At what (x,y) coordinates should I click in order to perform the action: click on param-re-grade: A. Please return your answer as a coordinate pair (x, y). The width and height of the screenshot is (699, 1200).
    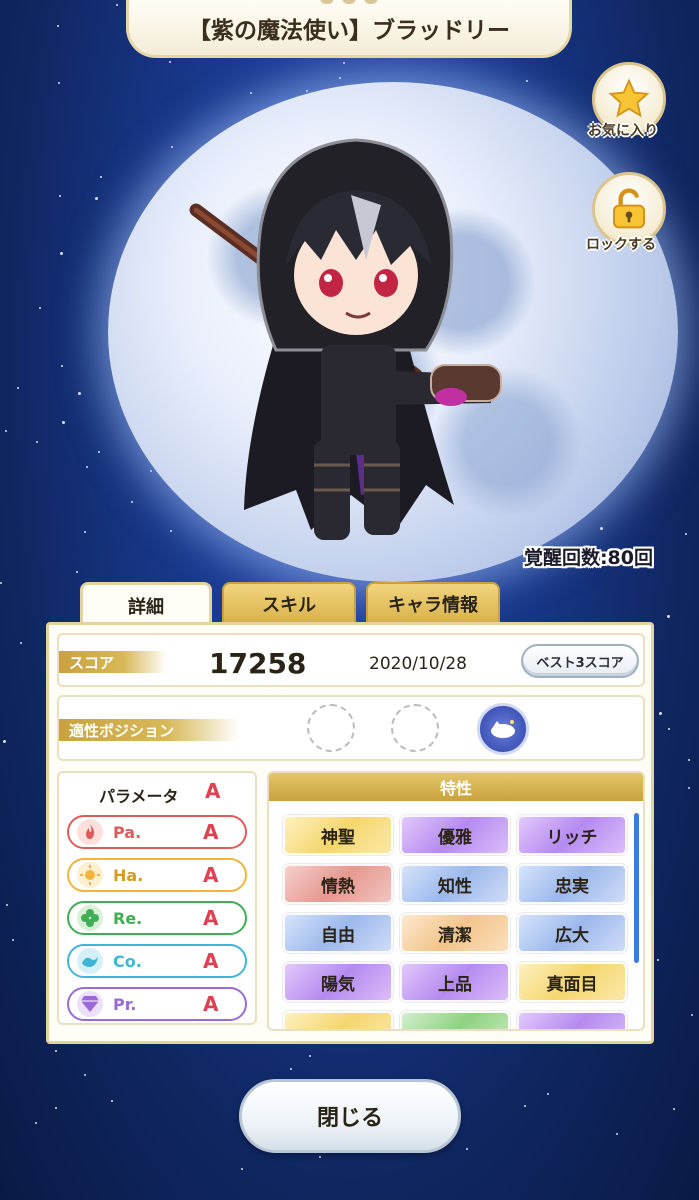
    Looking at the image, I should click on (211, 918).